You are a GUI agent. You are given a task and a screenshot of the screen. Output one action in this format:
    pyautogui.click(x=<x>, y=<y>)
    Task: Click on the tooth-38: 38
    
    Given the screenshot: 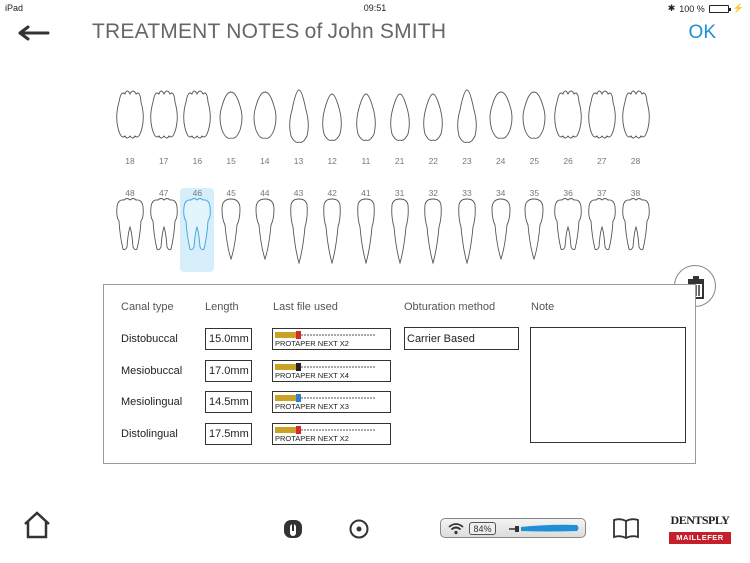 What is the action you would take?
    pyautogui.click(x=636, y=229)
    